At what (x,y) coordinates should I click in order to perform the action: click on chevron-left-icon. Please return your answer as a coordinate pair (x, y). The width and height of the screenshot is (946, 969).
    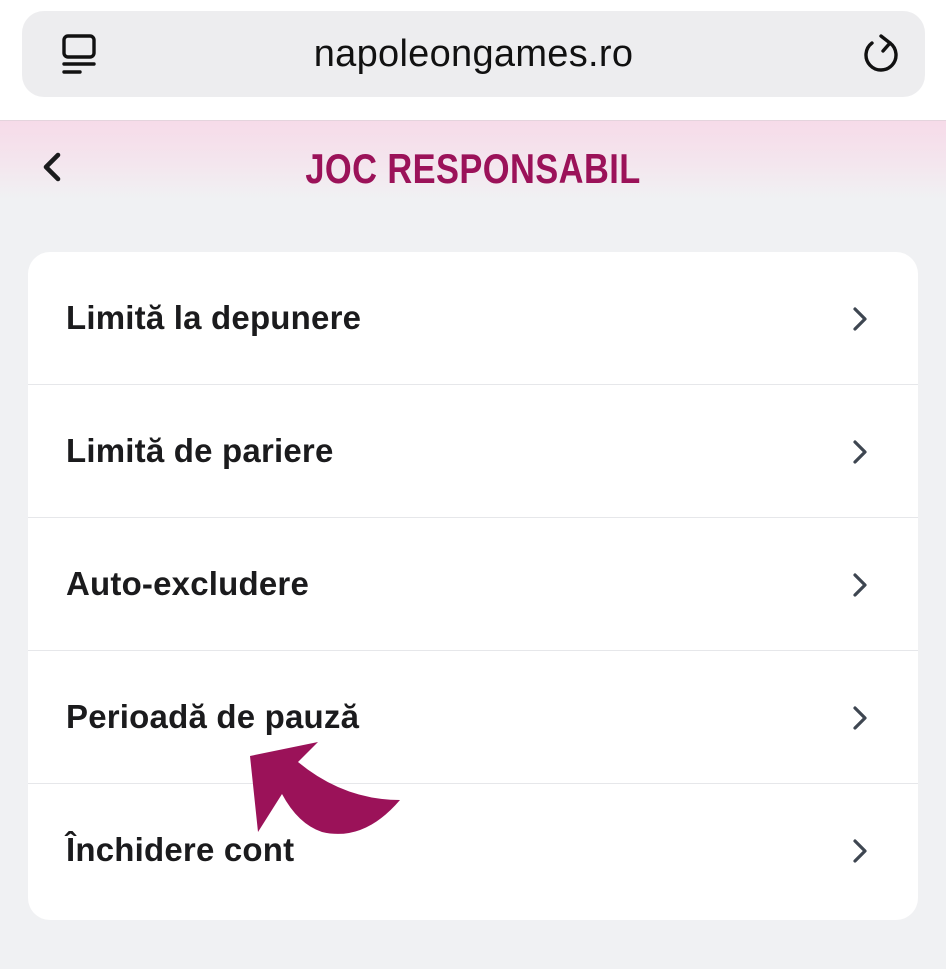
    Looking at the image, I should click on (54, 167).